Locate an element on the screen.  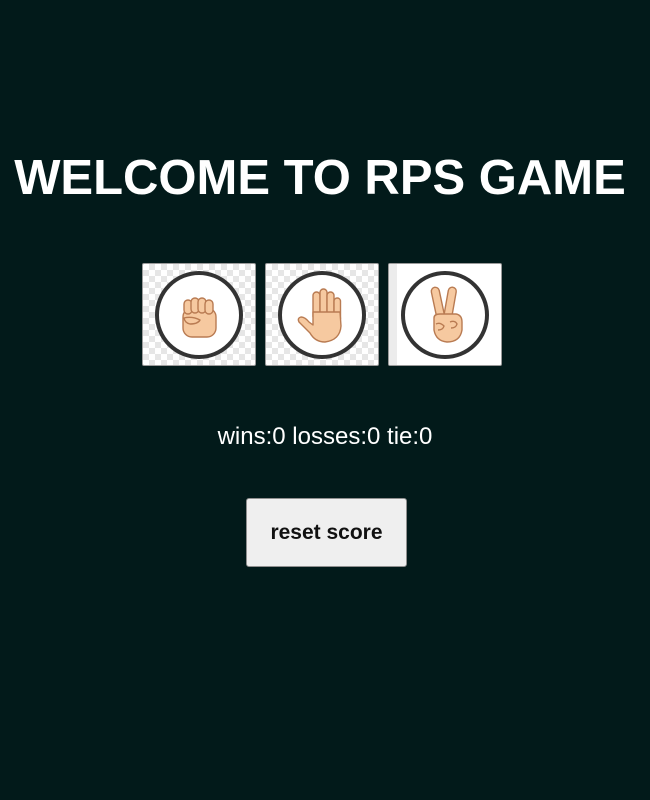
scissors-button is located at coordinates (445, 314).